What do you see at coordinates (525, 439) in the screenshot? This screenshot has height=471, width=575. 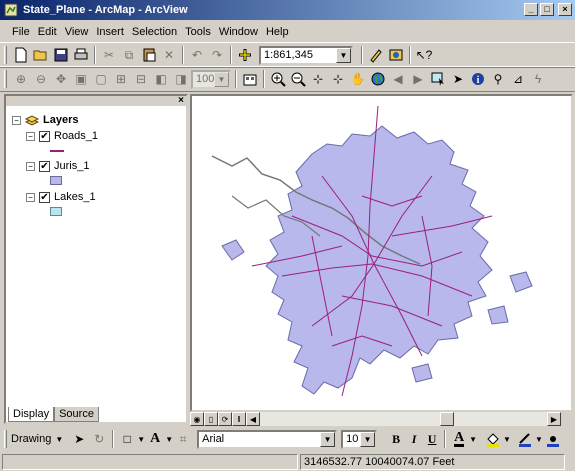 I see `line-color-icon` at bounding box center [525, 439].